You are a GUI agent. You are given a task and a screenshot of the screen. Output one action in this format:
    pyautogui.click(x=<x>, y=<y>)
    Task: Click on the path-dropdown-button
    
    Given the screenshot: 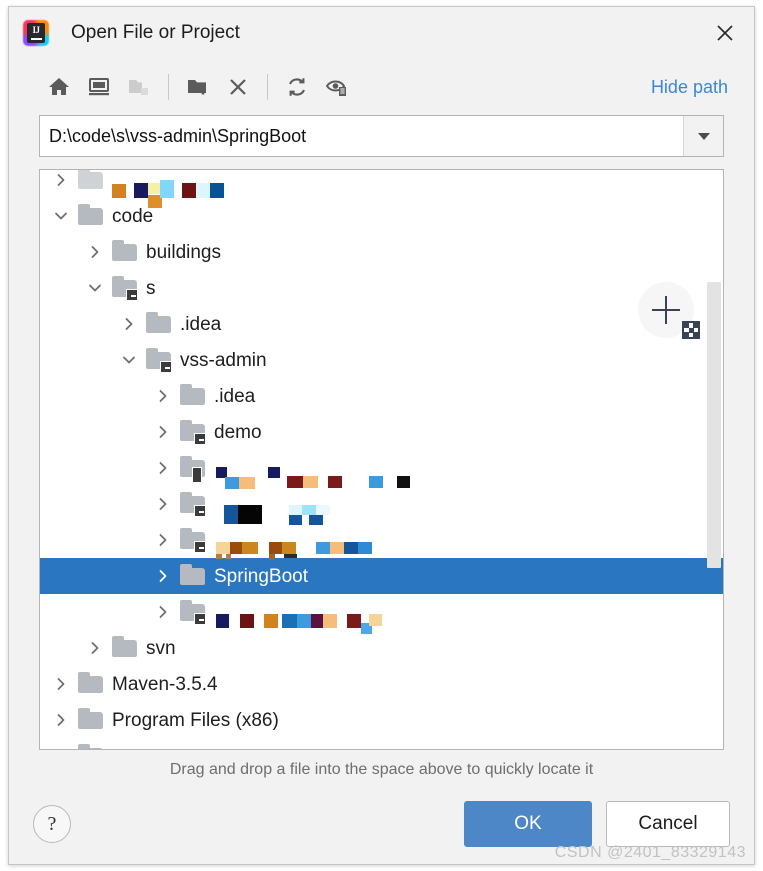 What is the action you would take?
    pyautogui.click(x=703, y=136)
    